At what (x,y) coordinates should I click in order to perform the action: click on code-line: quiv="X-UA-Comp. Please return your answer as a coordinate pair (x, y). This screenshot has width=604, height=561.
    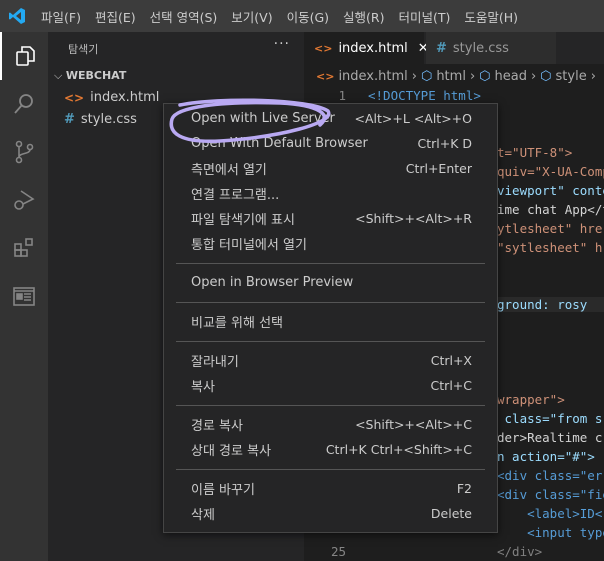
    Looking at the image, I should click on (550, 171).